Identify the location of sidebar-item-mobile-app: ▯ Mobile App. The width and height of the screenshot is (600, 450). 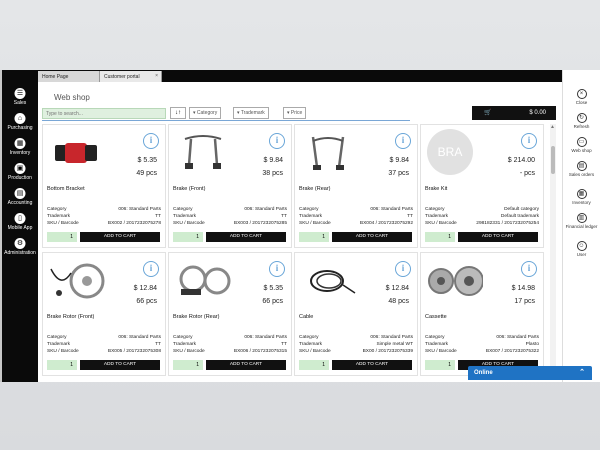
(20, 223).